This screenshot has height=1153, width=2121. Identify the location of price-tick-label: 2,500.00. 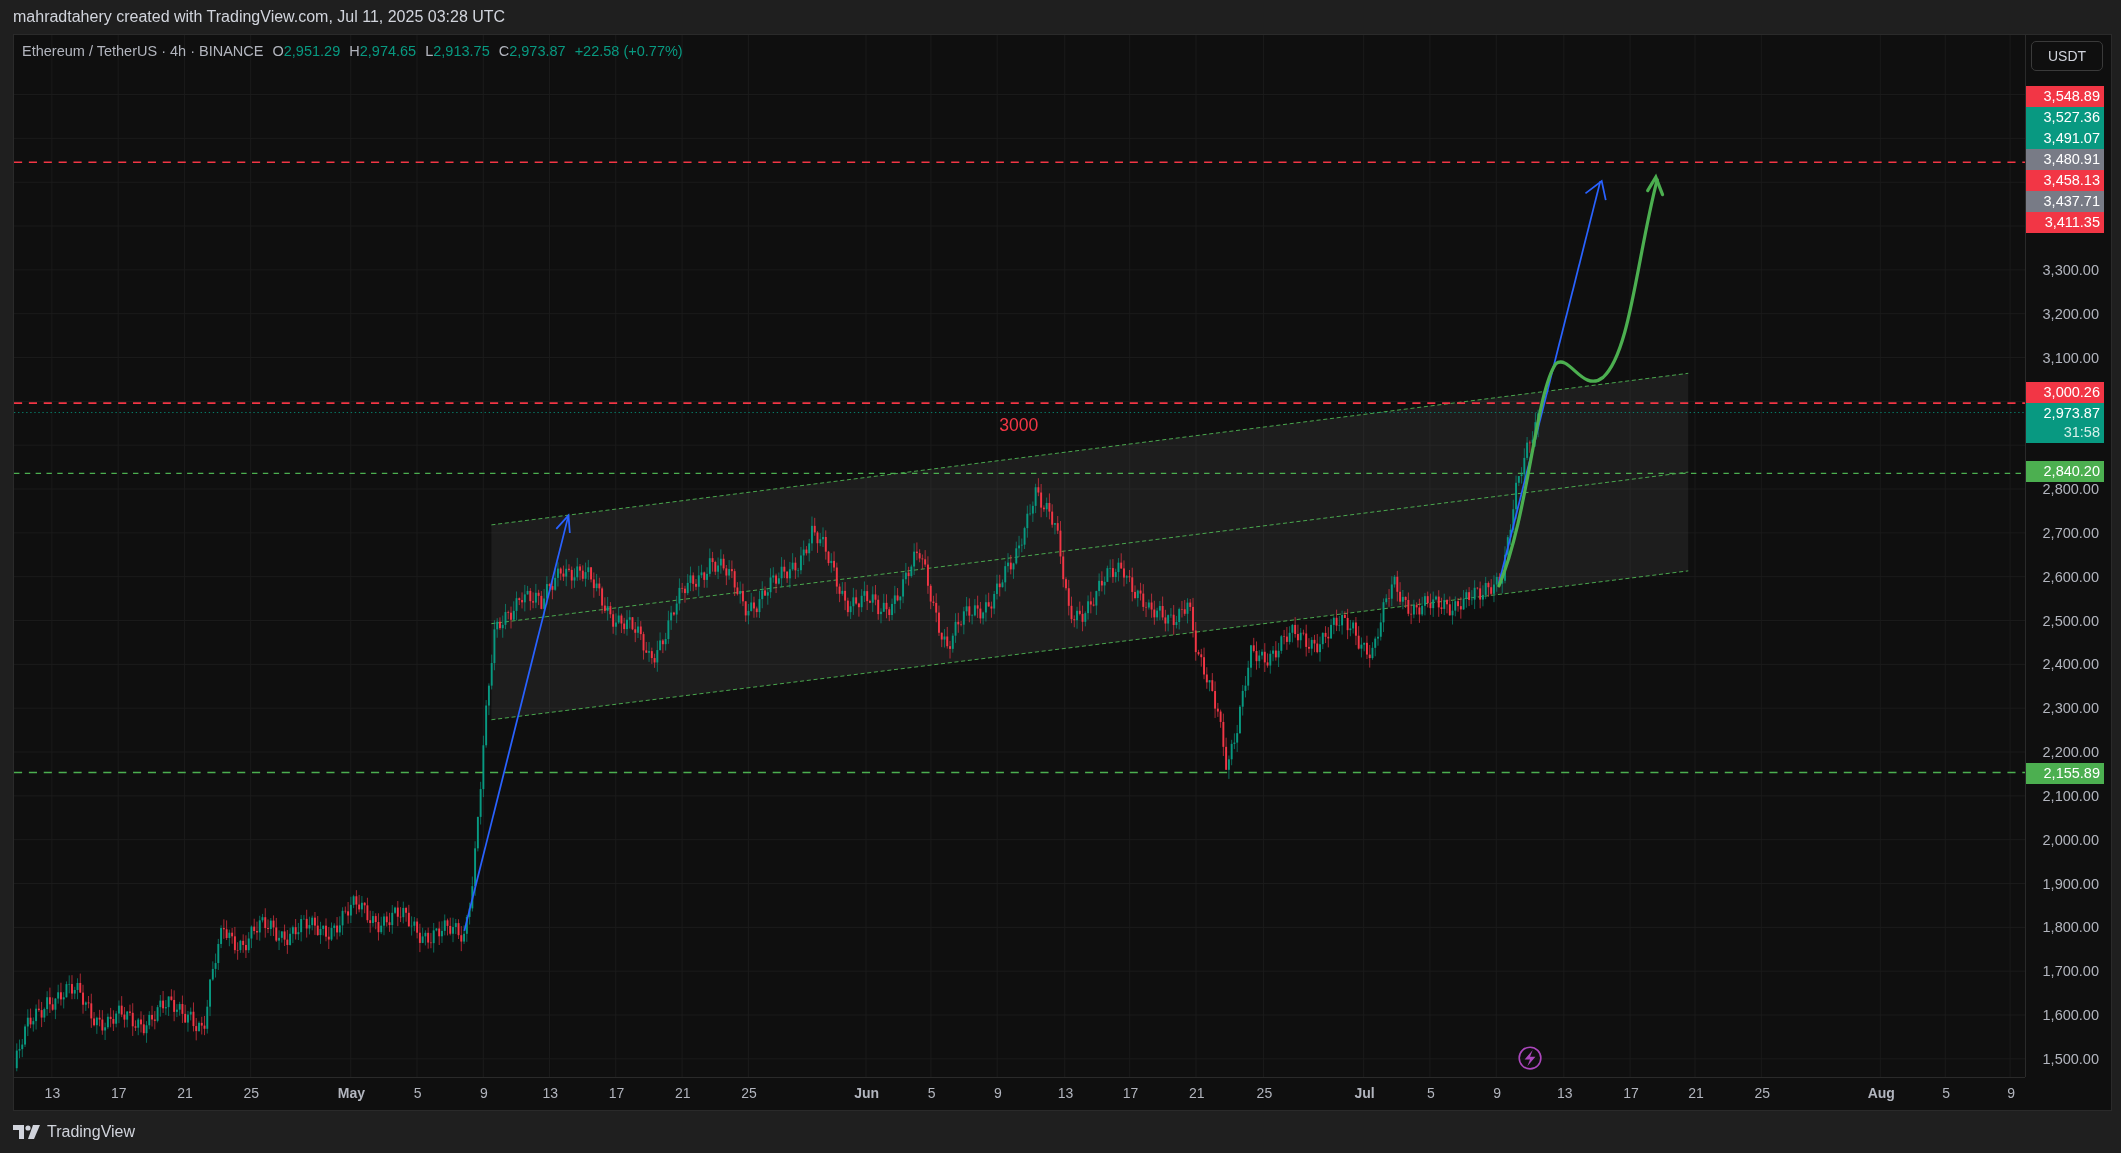
(2070, 620).